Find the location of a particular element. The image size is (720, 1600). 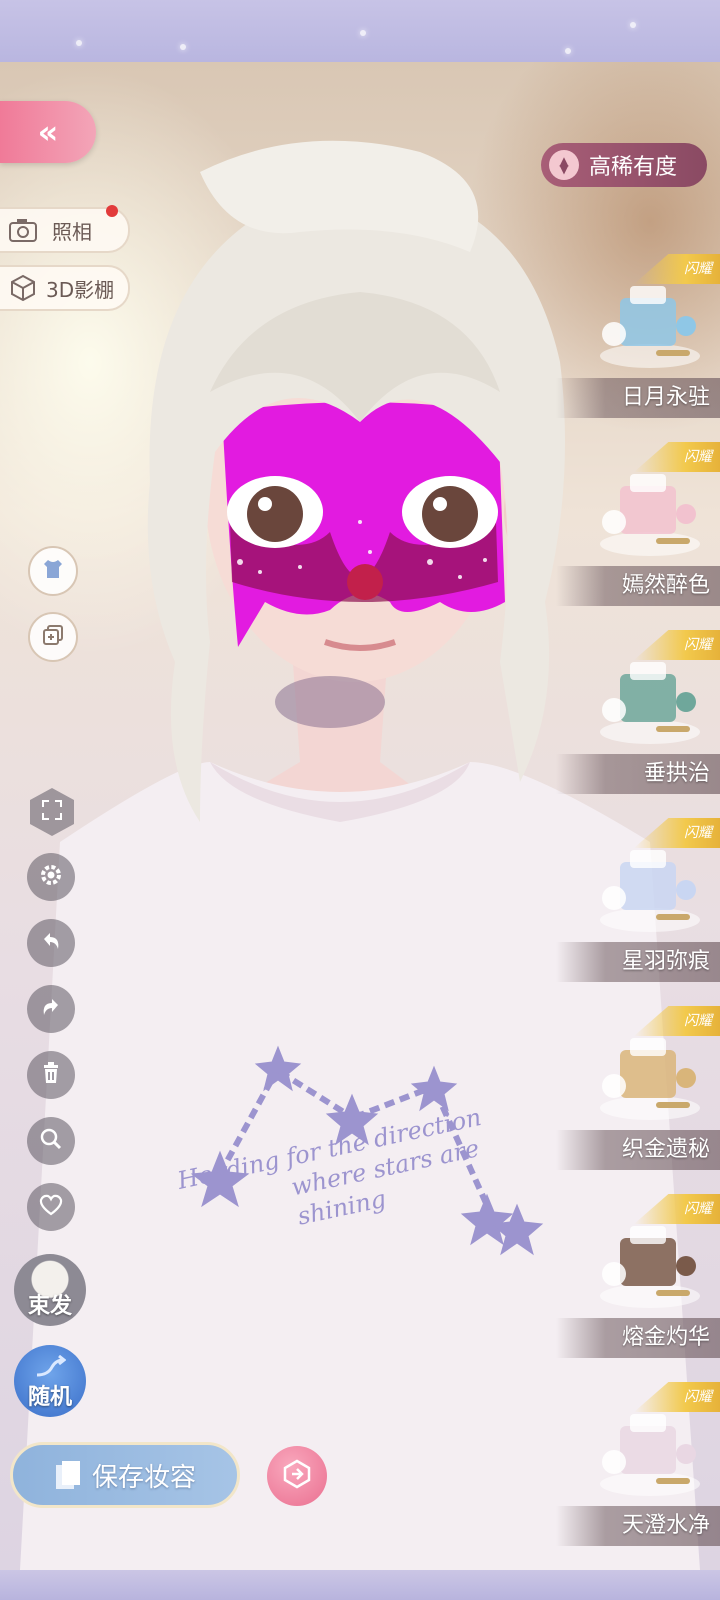

random-button: 随机 is located at coordinates (50, 1381).